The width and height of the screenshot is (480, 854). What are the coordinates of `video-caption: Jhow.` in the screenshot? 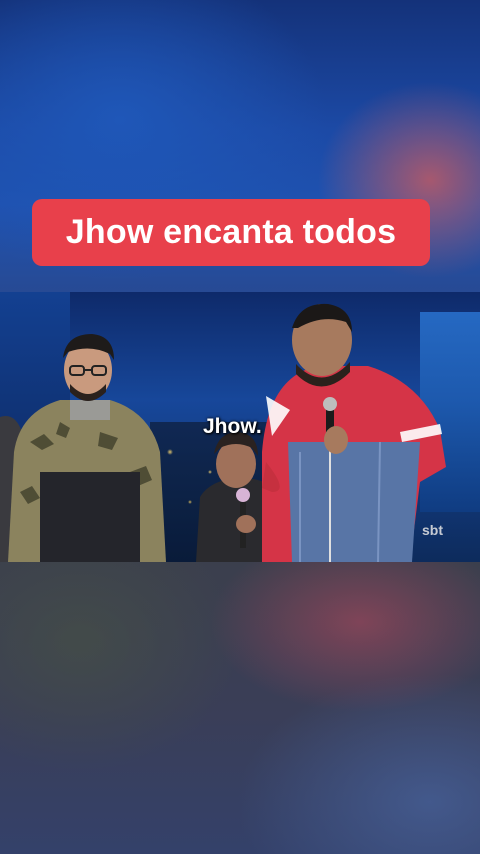 It's located at (232, 426).